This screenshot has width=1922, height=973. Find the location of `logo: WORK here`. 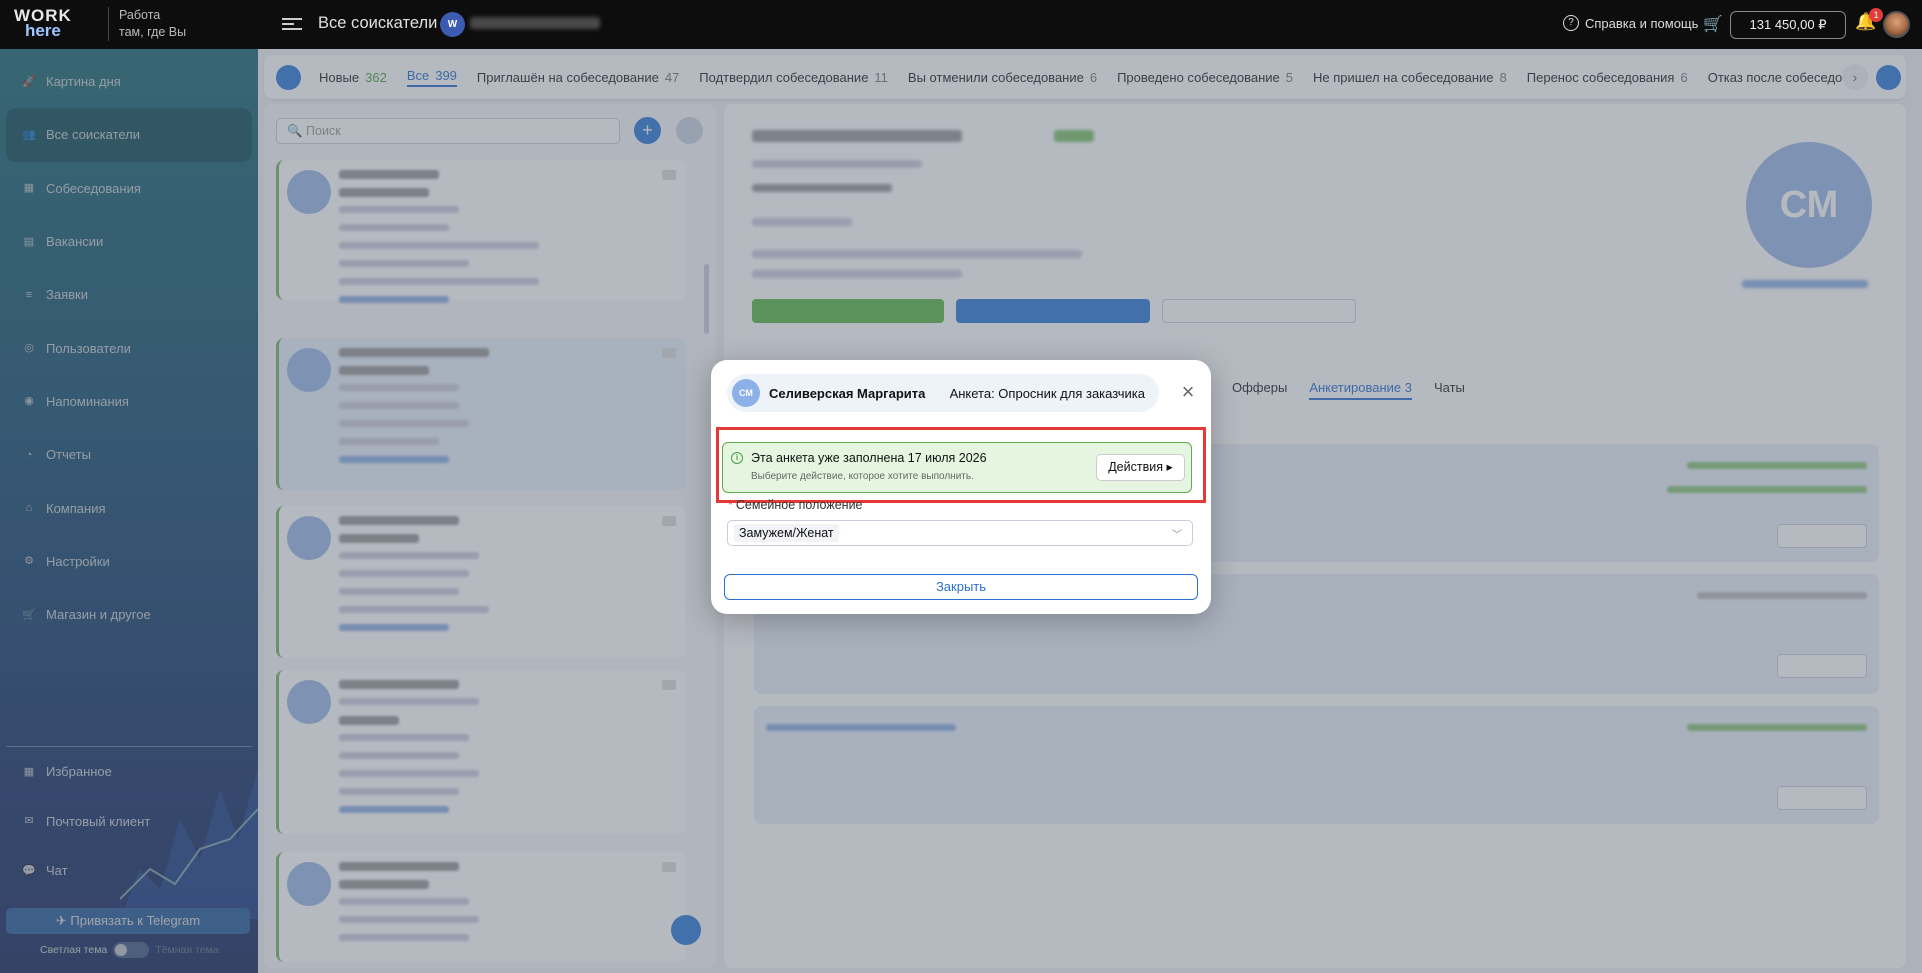

logo: WORK here is located at coordinates (43, 23).